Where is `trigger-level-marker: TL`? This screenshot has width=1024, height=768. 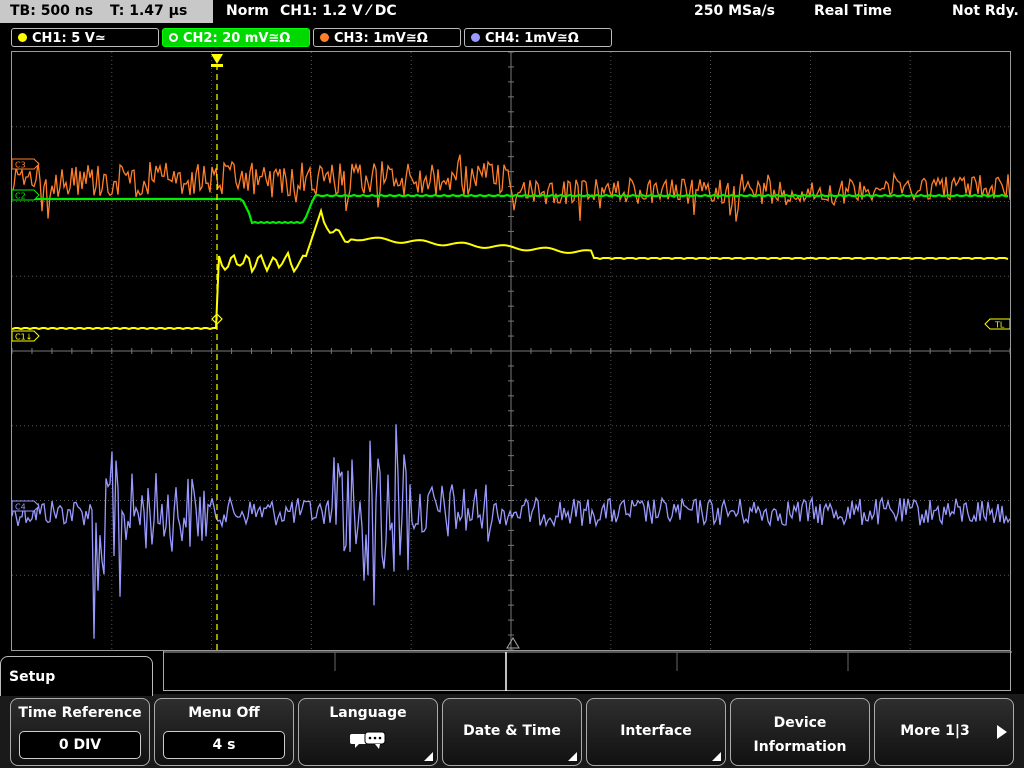
trigger-level-marker: TL is located at coordinates (997, 324).